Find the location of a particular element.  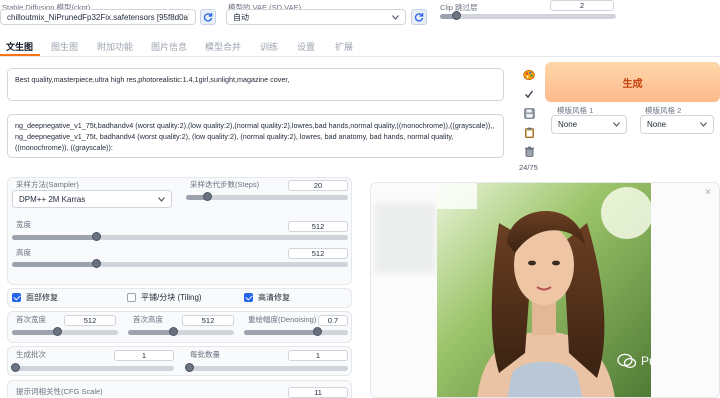

restore-faces-checkbox: 面部修复 is located at coordinates (35, 297).